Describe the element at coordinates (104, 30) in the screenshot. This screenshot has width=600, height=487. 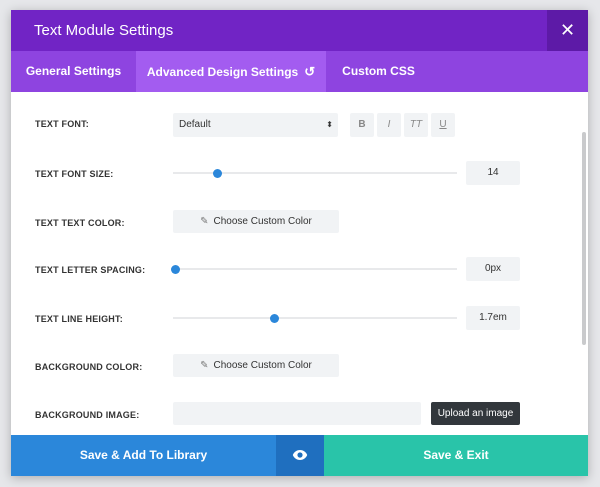
I see `modal-title: Text Module Settings` at that location.